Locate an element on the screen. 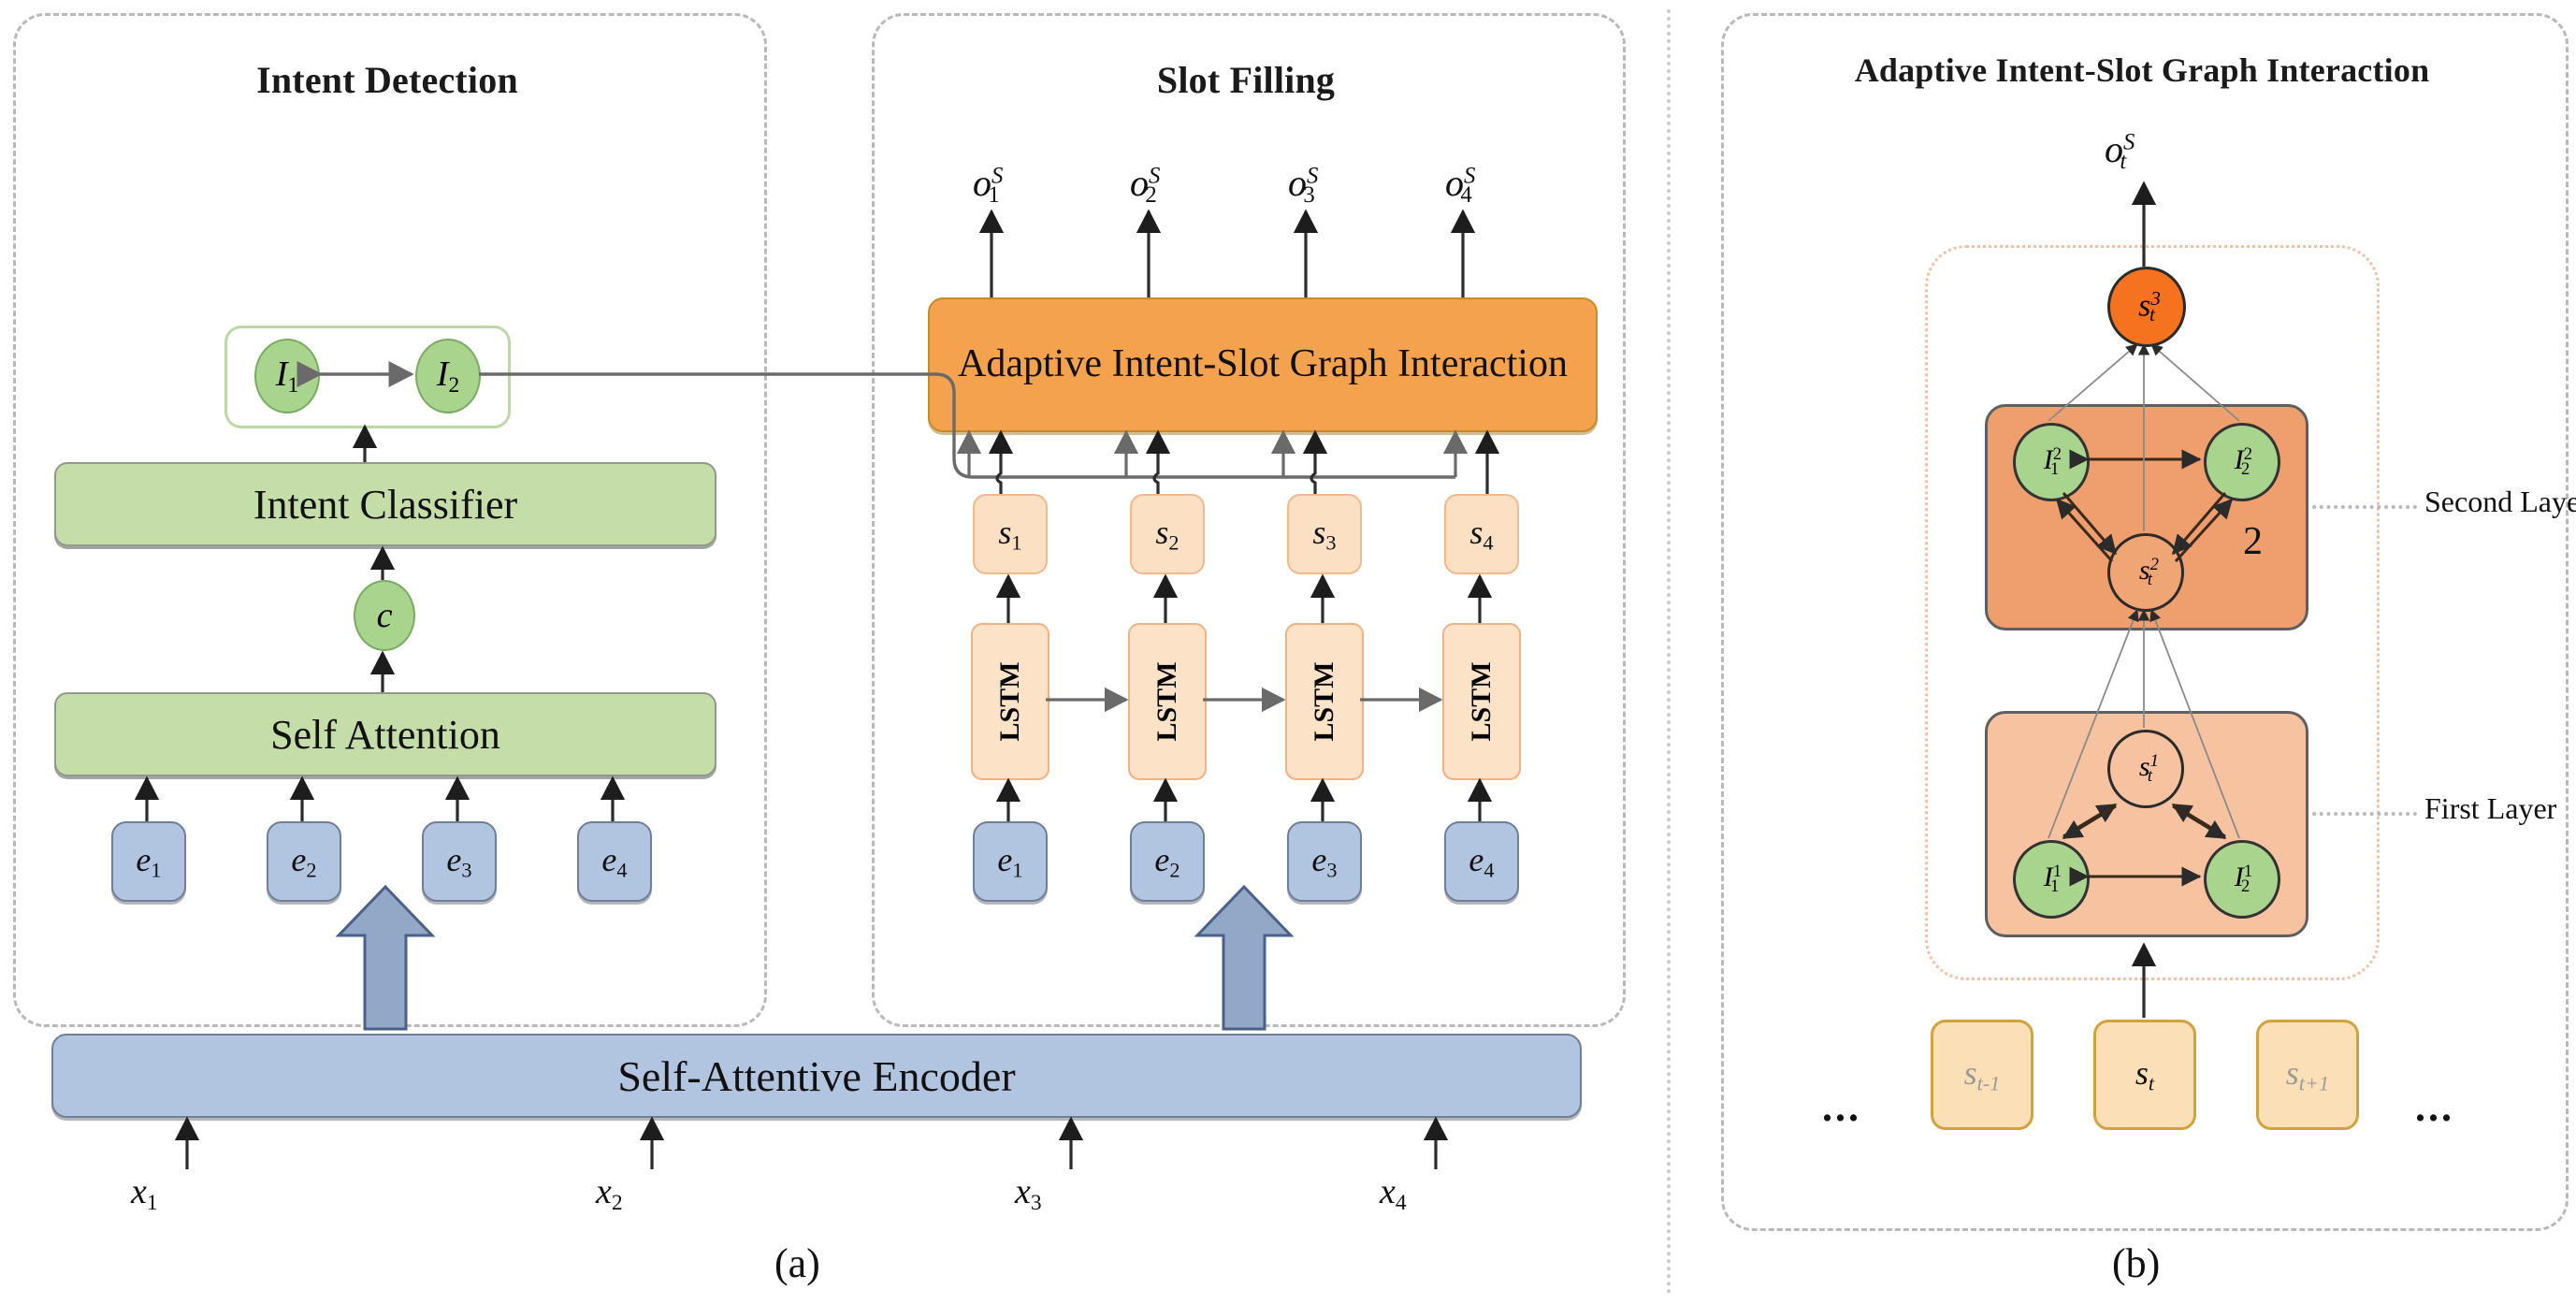  adaptive-interaction-block: Adaptive Intent-Slot Graph Interaction is located at coordinates (1263, 364).